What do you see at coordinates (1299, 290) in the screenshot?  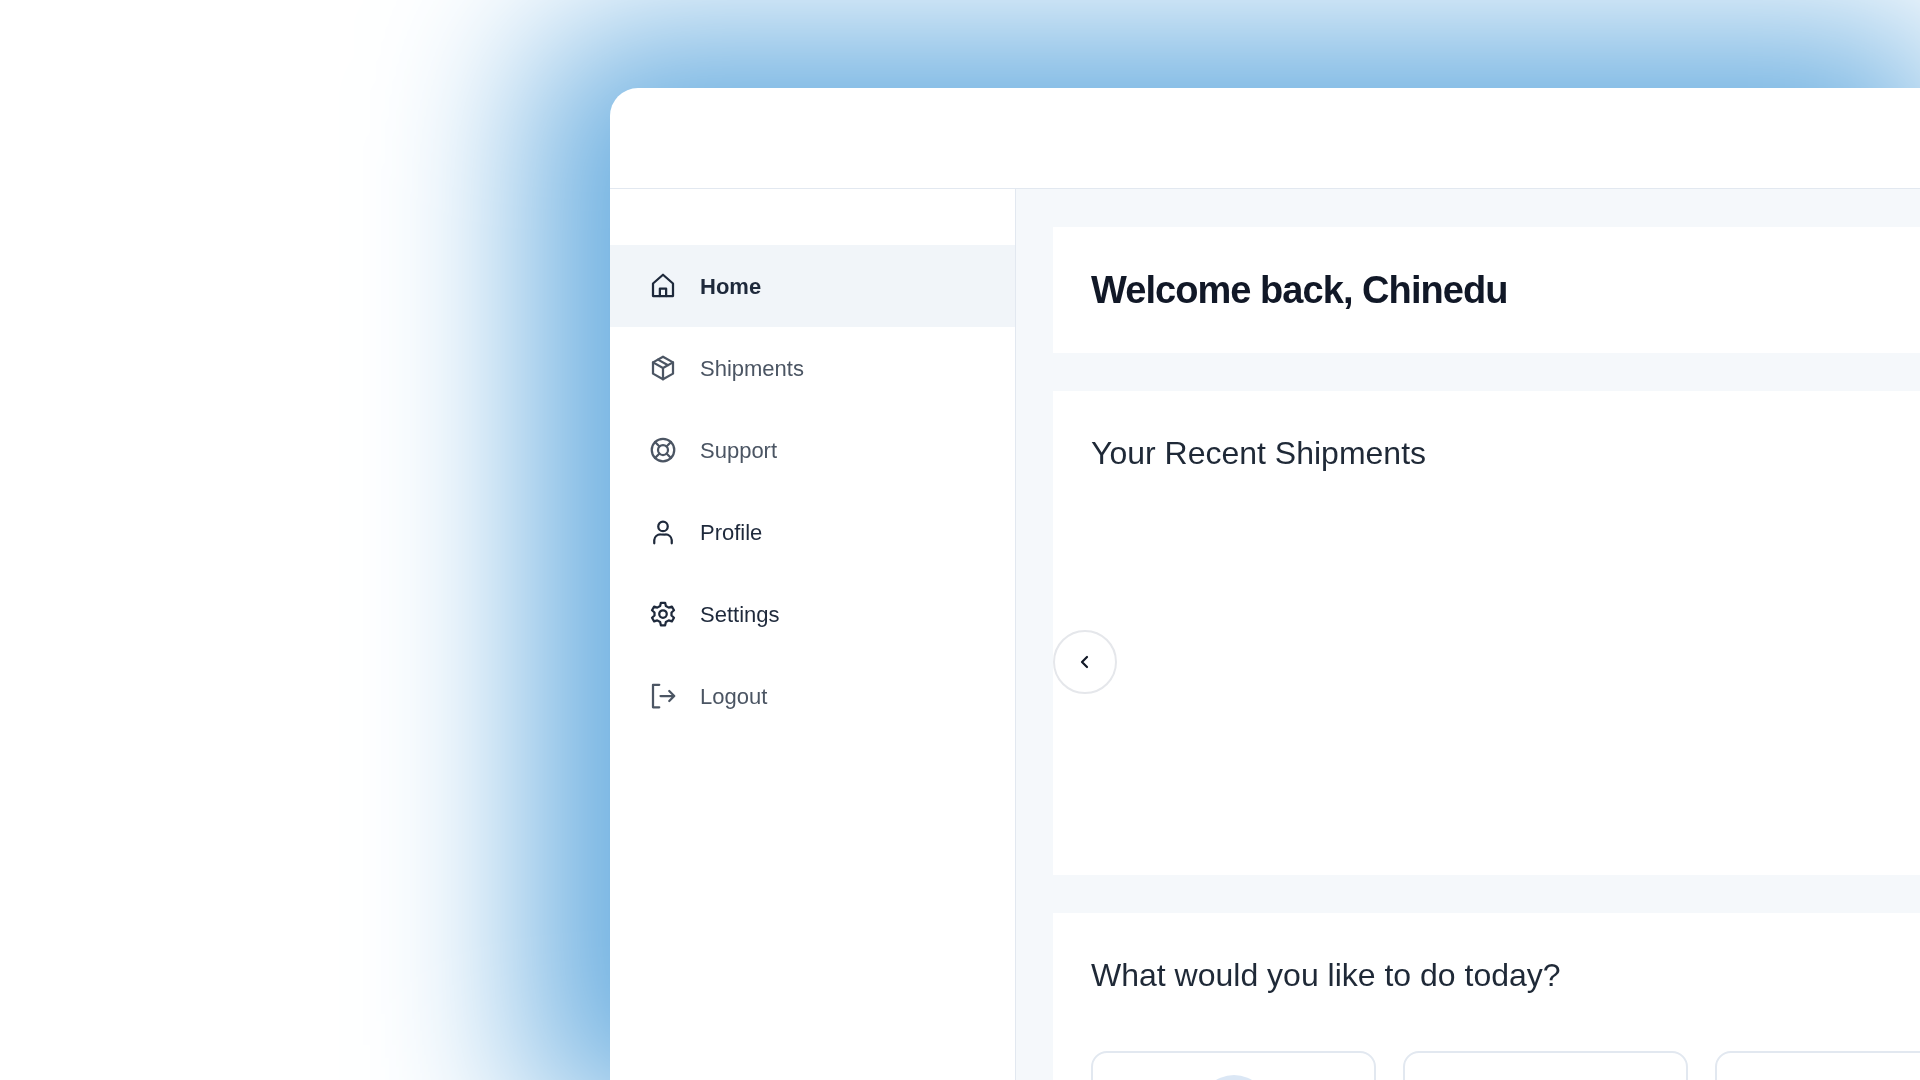 I see `welcome-heading: Welcome back, Chinedu` at bounding box center [1299, 290].